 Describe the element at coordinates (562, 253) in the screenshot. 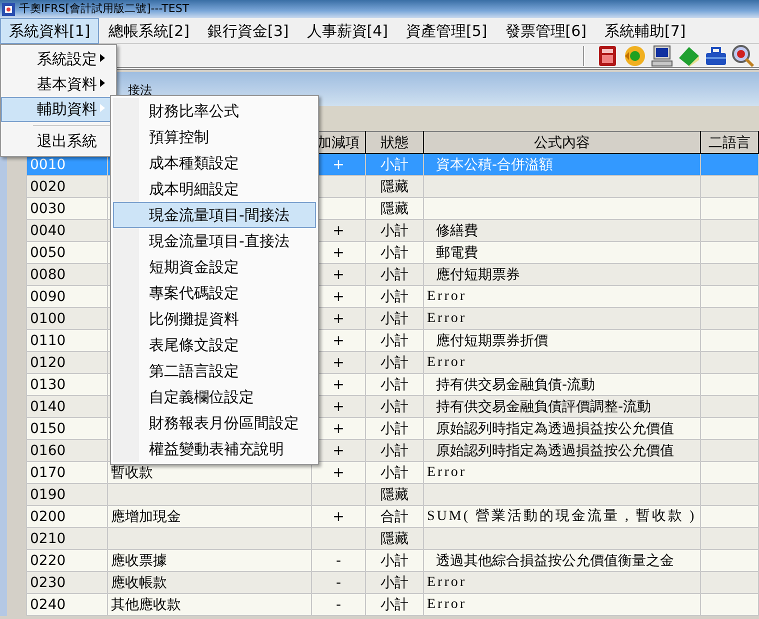

I see `formula-cell: 郵電費` at that location.